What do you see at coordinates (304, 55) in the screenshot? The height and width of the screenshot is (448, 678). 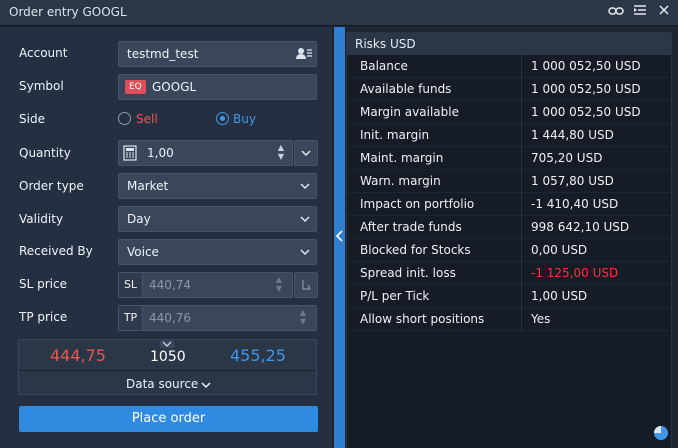 I see `user-list-icon` at bounding box center [304, 55].